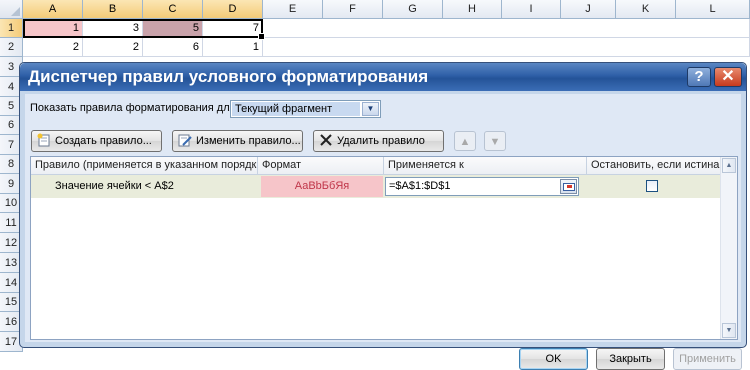 This screenshot has height=370, width=750. What do you see at coordinates (728, 248) in the screenshot?
I see `vertical-scrollbar: ▲ ▼` at bounding box center [728, 248].